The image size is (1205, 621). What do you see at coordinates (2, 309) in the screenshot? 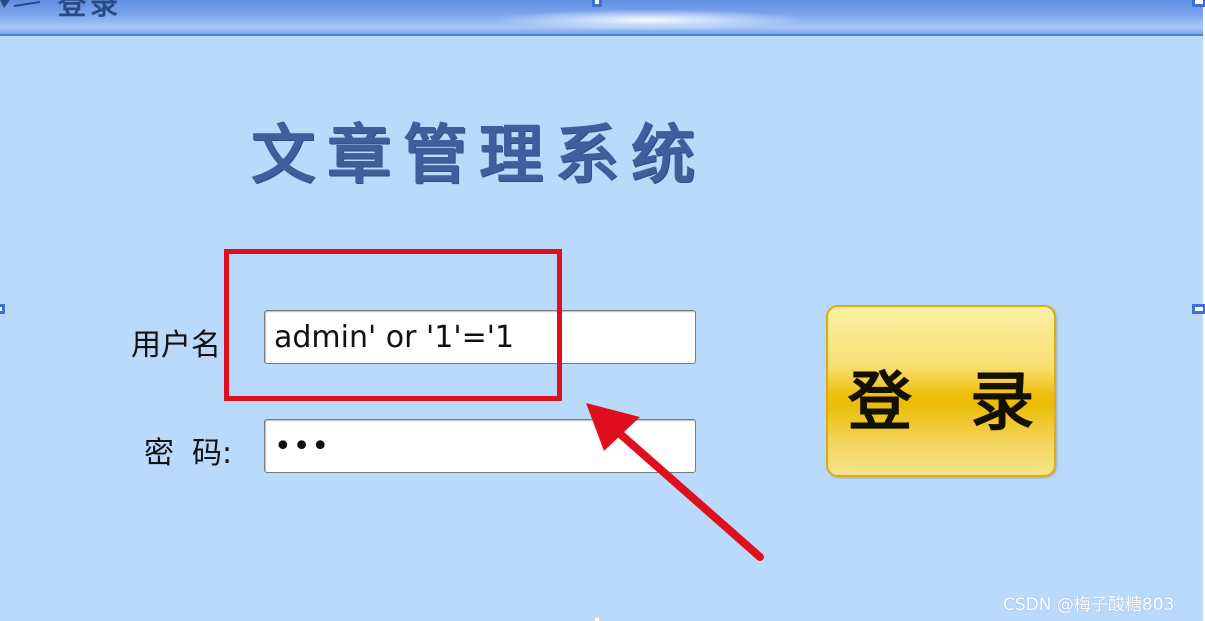
I see `resize-handle-left` at bounding box center [2, 309].